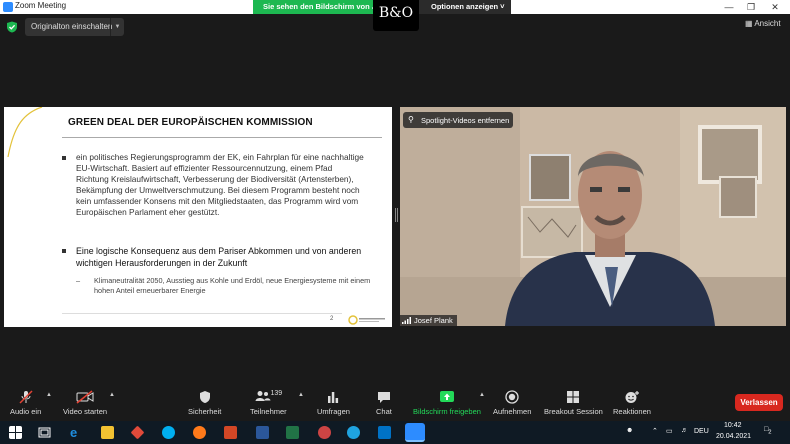  What do you see at coordinates (333, 411) in the screenshot?
I see `polls-label: Umfragen` at bounding box center [333, 411].